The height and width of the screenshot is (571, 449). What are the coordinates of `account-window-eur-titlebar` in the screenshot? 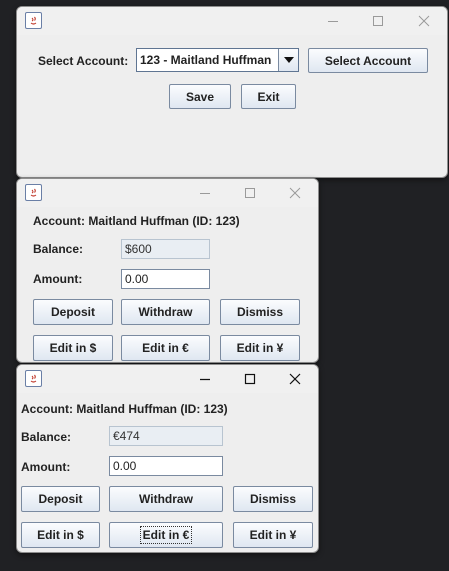 It's located at (167, 379).